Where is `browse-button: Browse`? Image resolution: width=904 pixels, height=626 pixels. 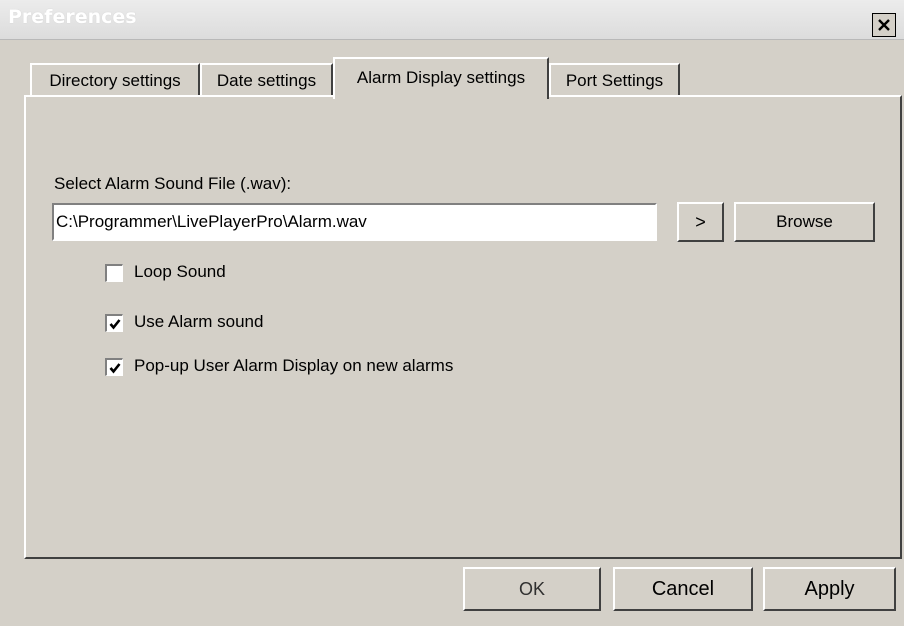 browse-button: Browse is located at coordinates (804, 222).